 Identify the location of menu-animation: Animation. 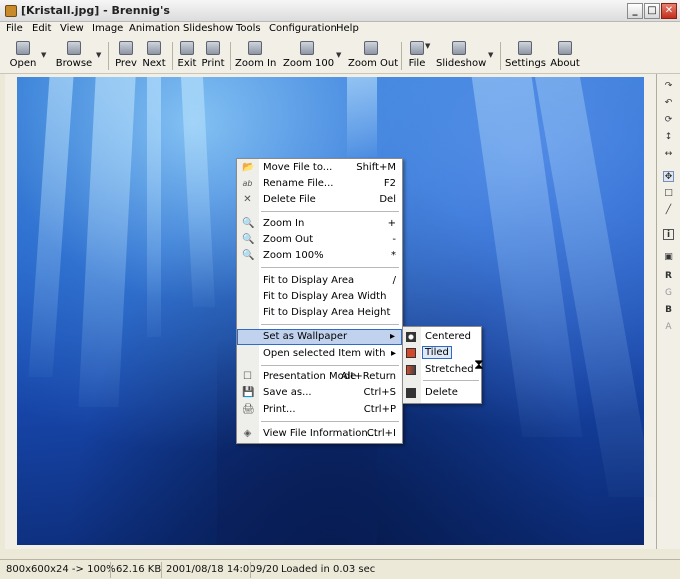
(154, 28).